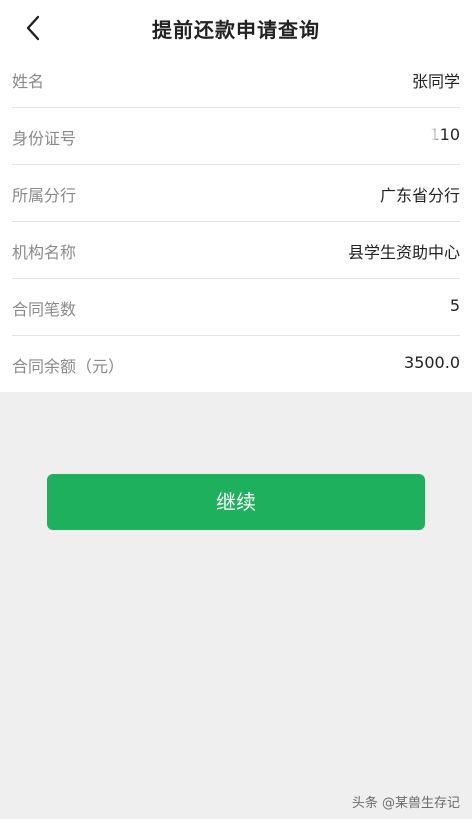 Image resolution: width=472 pixels, height=819 pixels. I want to click on continue-button: 继续, so click(236, 502).